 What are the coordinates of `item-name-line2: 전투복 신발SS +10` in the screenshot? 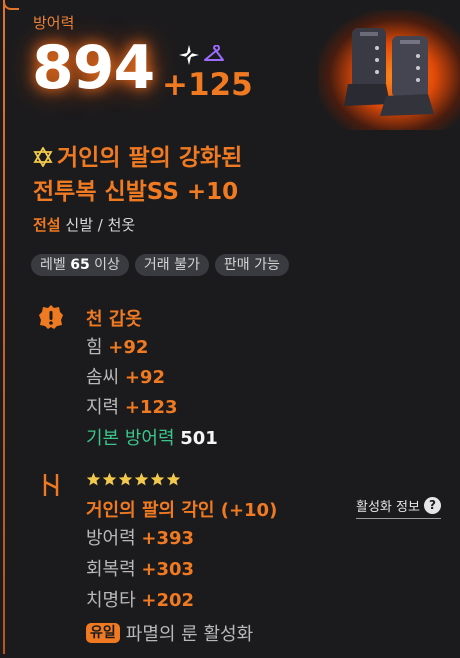 It's located at (136, 192).